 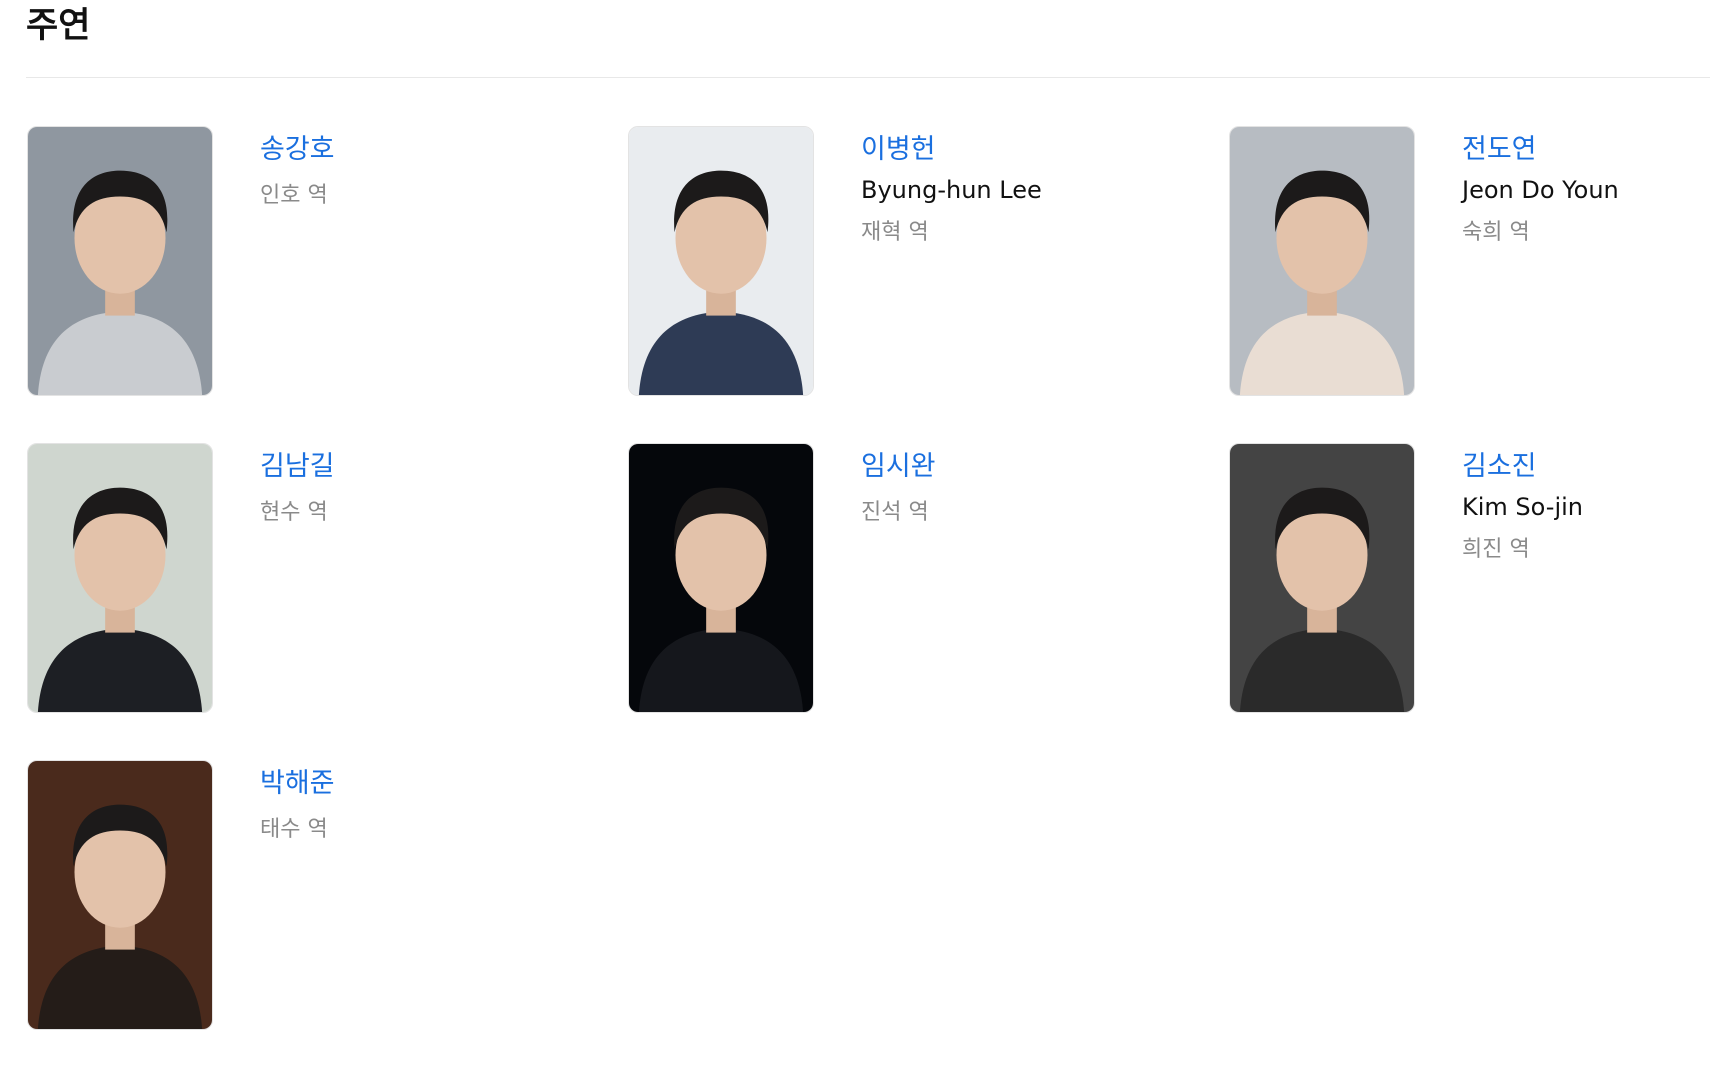 I want to click on actor-role: 숙희 역, so click(x=1496, y=232).